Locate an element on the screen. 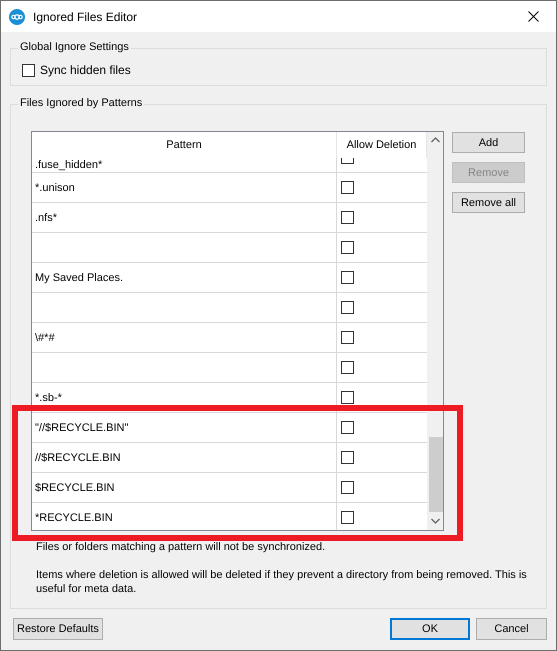 This screenshot has width=557, height=651. group-title: Files Ignored by Patterns is located at coordinates (81, 103).